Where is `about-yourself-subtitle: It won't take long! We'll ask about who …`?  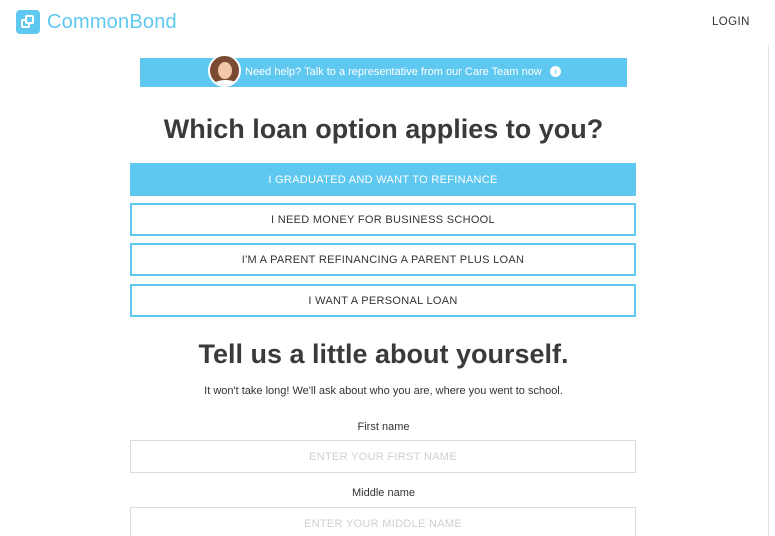 about-yourself-subtitle: It won't take long! We'll ask about who … is located at coordinates (383, 391).